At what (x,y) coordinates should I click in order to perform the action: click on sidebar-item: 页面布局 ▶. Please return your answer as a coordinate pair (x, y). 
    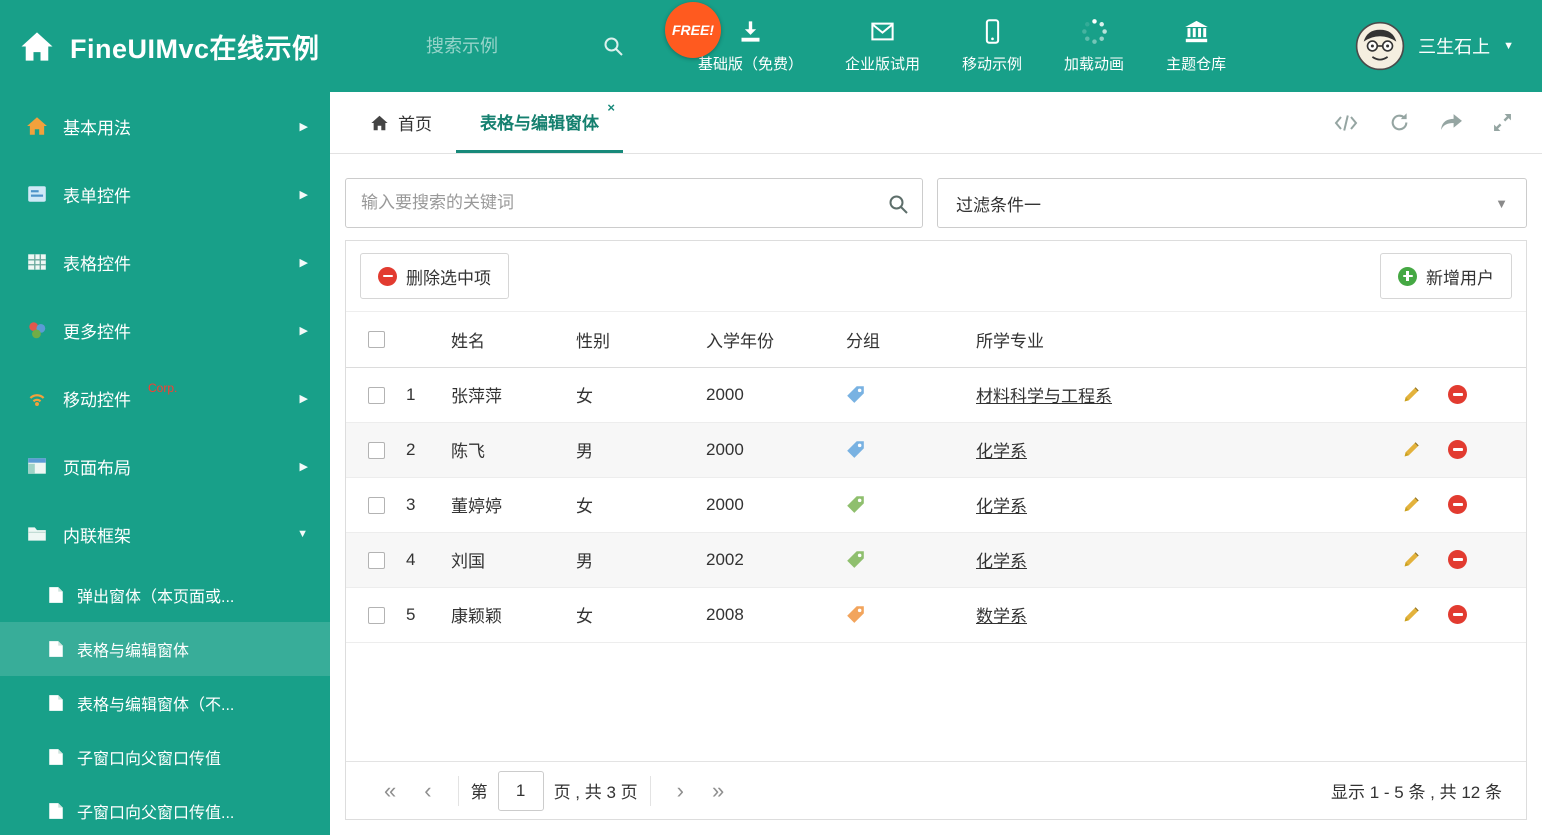
    Looking at the image, I should click on (165, 466).